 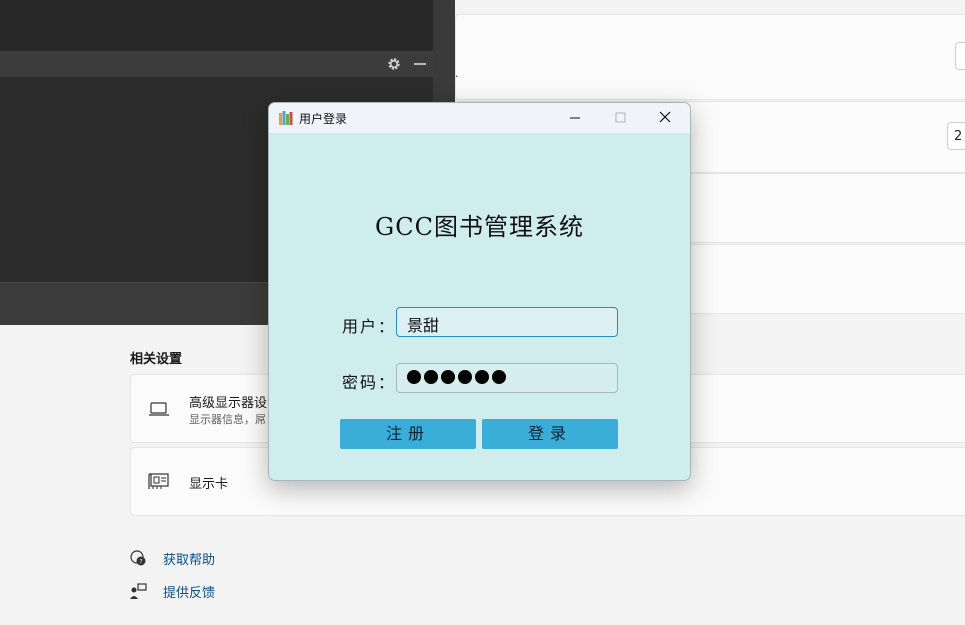 I want to click on close-icon, so click(x=665, y=117).